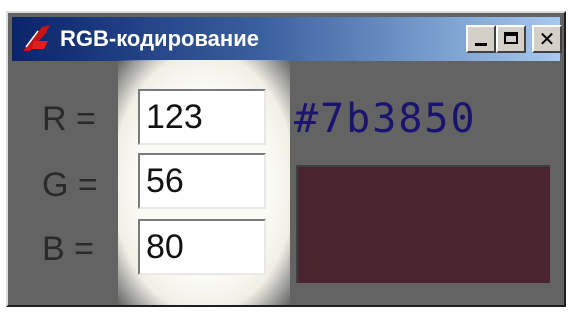 Image resolution: width=576 pixels, height=318 pixels. What do you see at coordinates (202, 247) in the screenshot?
I see `b-value-input: 80` at bounding box center [202, 247].